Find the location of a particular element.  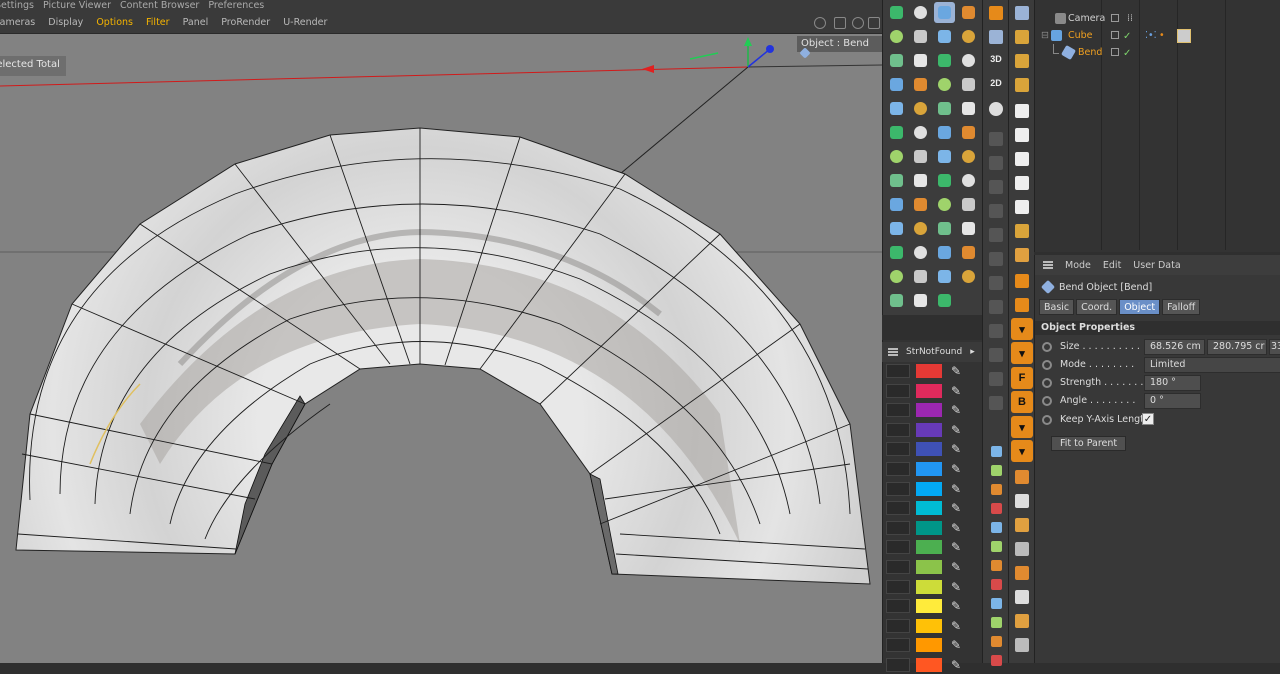

view-3d-icon: 3D is located at coordinates (996, 59).